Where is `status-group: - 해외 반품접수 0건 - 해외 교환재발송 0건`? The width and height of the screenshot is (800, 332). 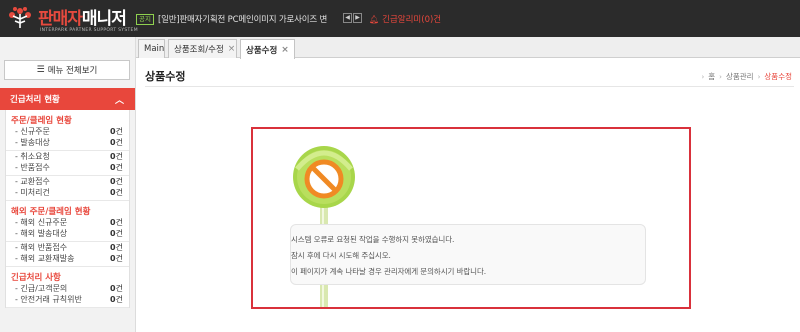
status-group: - 해외 반품접수 0건 - 해외 교환재발송 0건 is located at coordinates (67, 254).